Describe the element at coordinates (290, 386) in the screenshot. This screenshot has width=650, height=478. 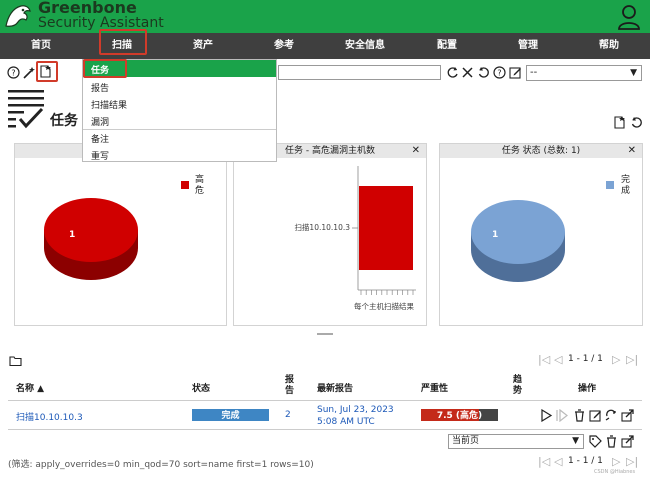
I see `col-header-reports: 报告` at that location.